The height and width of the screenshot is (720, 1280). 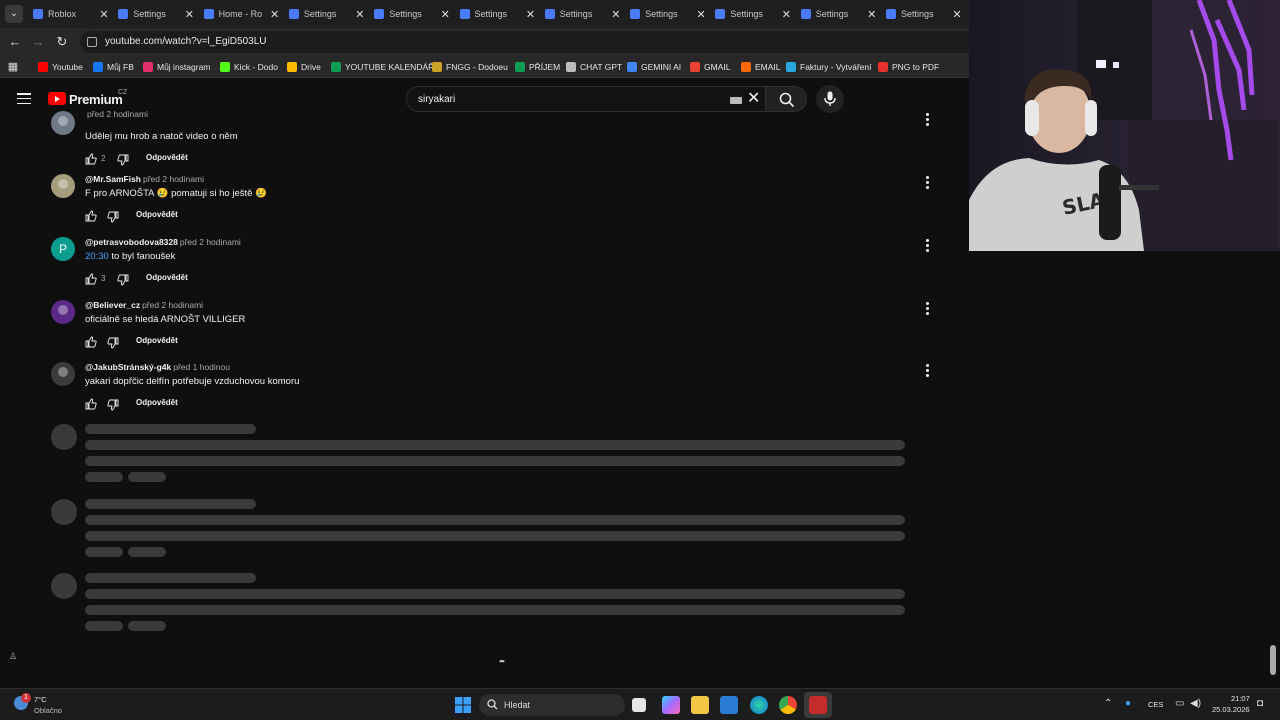 What do you see at coordinates (753, 99) in the screenshot?
I see `clear-search-icon: ✕` at bounding box center [753, 99].